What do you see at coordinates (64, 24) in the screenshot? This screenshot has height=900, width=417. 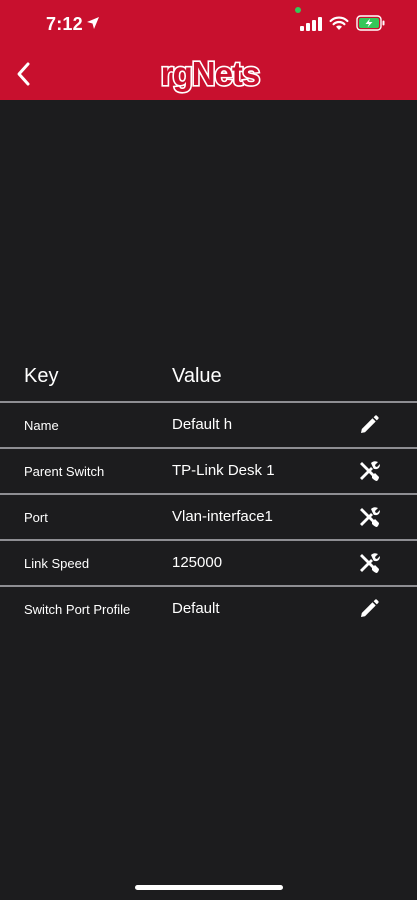 I see `status-time: 7:12` at bounding box center [64, 24].